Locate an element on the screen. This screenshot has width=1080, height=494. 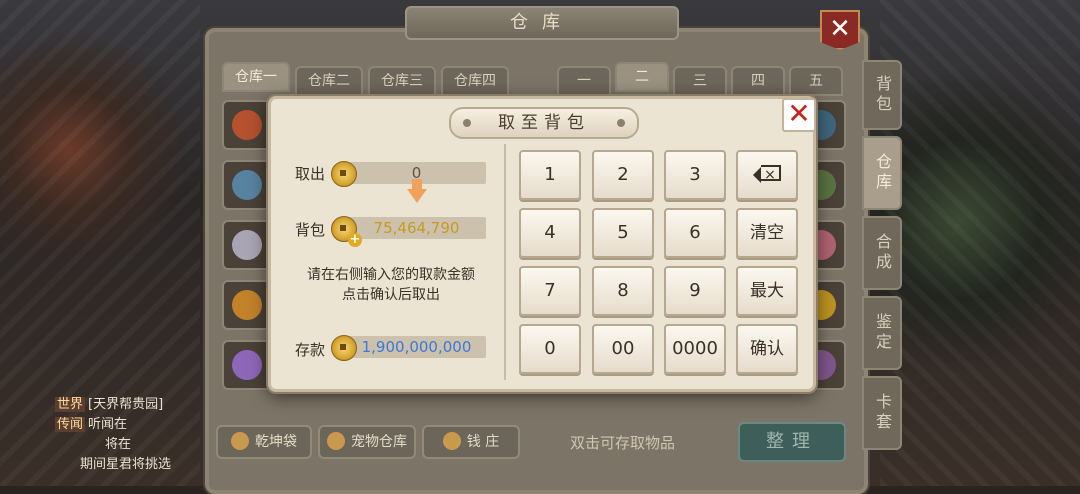
hint-text: 双击可存取物品 is located at coordinates (623, 443).